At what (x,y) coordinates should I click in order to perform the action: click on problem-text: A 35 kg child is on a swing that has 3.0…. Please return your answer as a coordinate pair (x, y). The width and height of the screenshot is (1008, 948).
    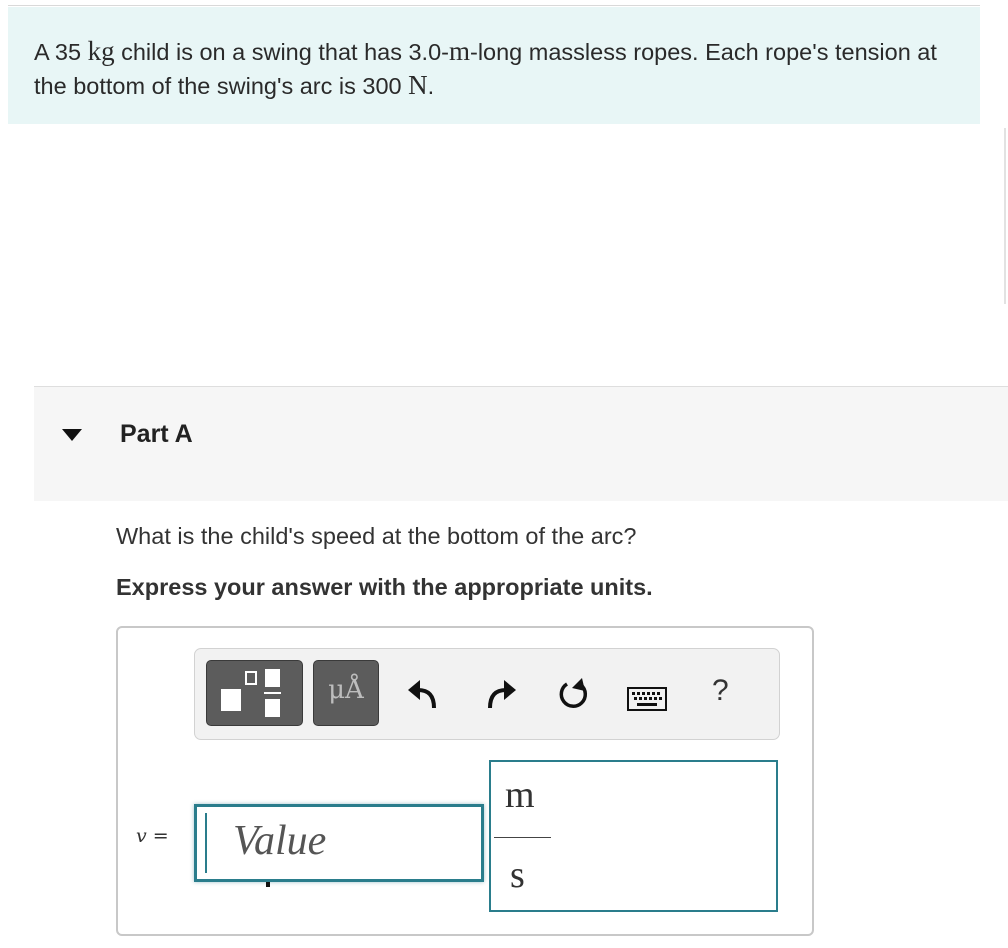
    Looking at the image, I should click on (485, 68).